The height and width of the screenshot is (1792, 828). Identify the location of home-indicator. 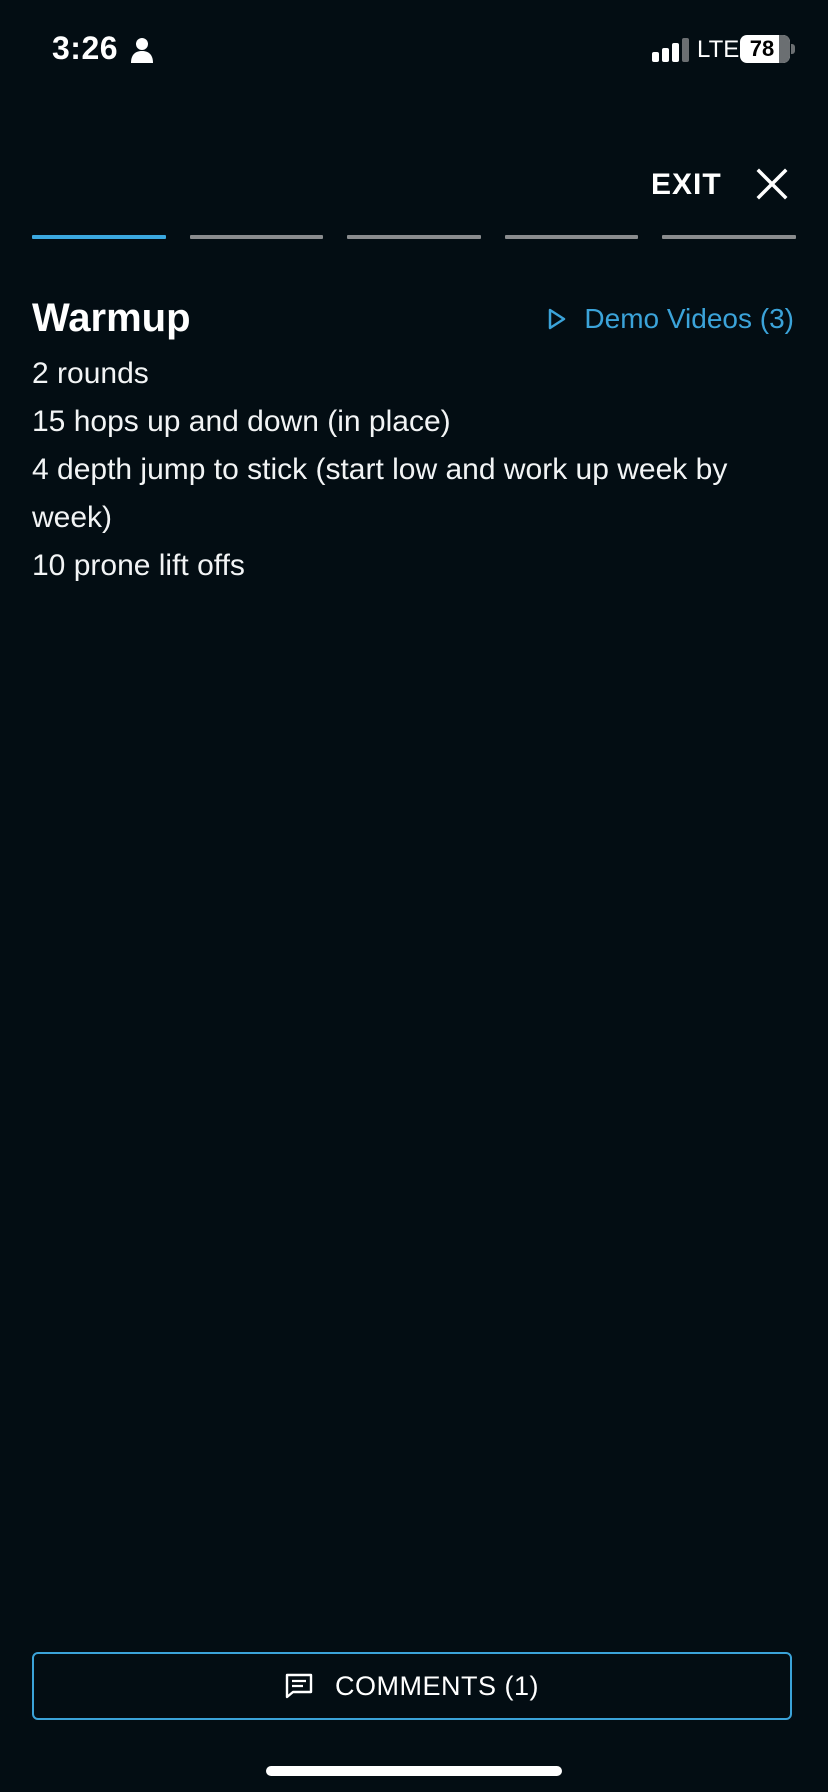
(414, 1771).